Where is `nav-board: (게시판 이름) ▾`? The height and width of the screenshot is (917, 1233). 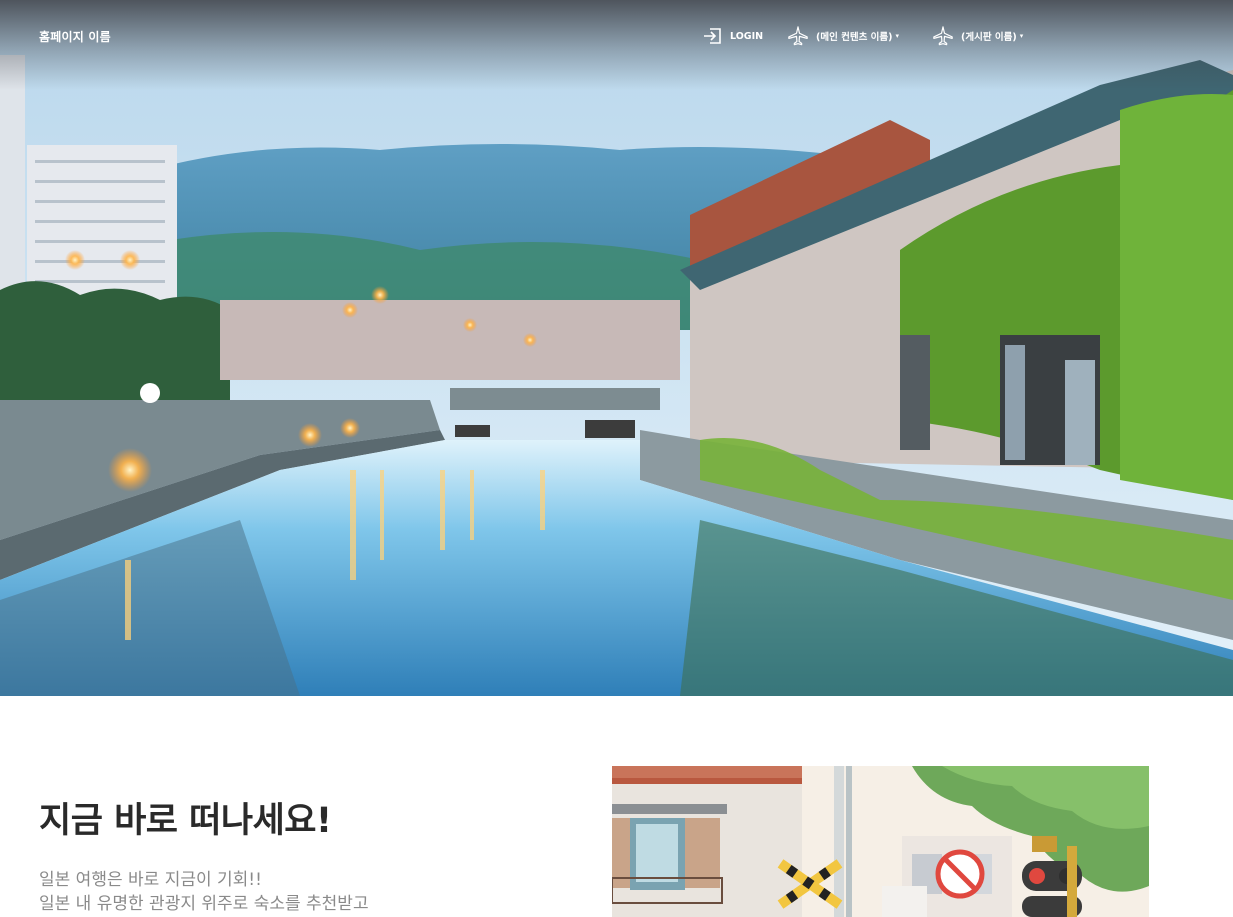
nav-board: (게시판 이름) ▾ is located at coordinates (977, 36).